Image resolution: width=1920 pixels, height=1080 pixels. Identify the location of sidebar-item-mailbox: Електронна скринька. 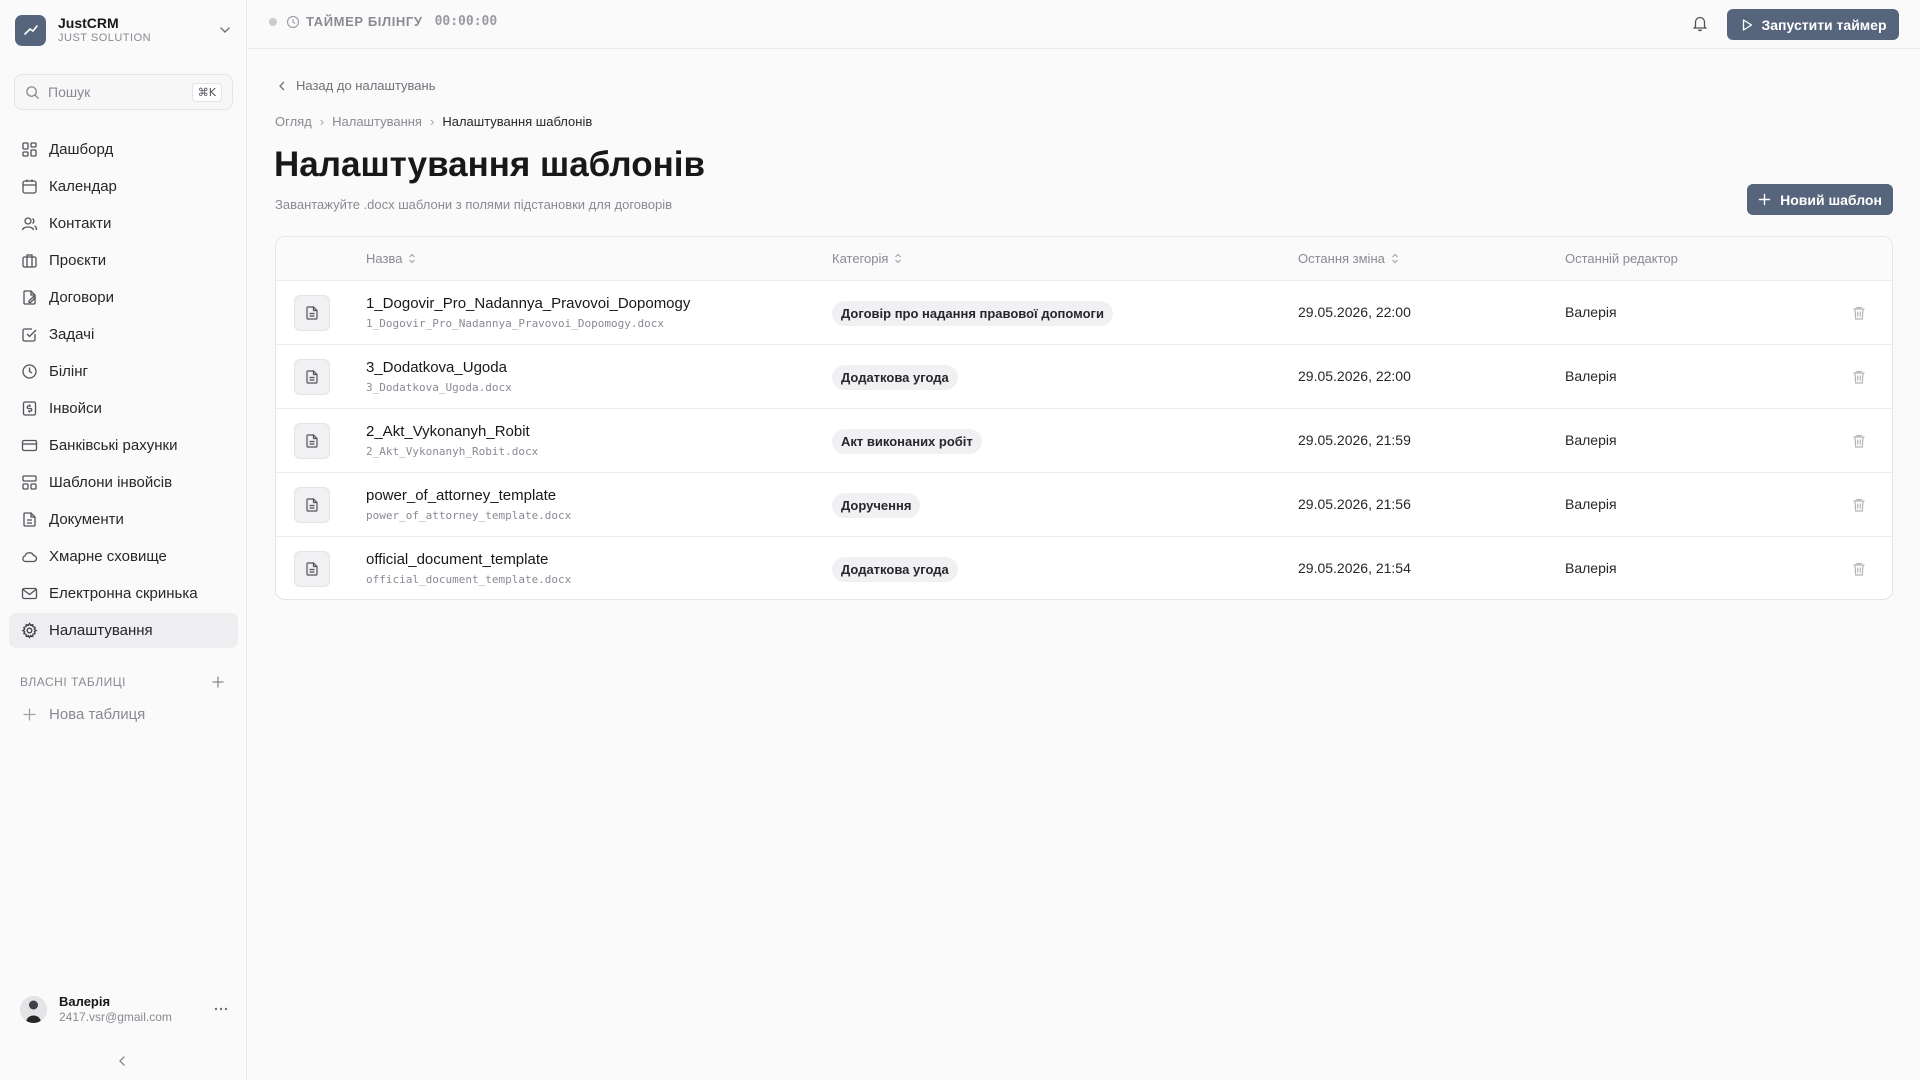
(123, 593).